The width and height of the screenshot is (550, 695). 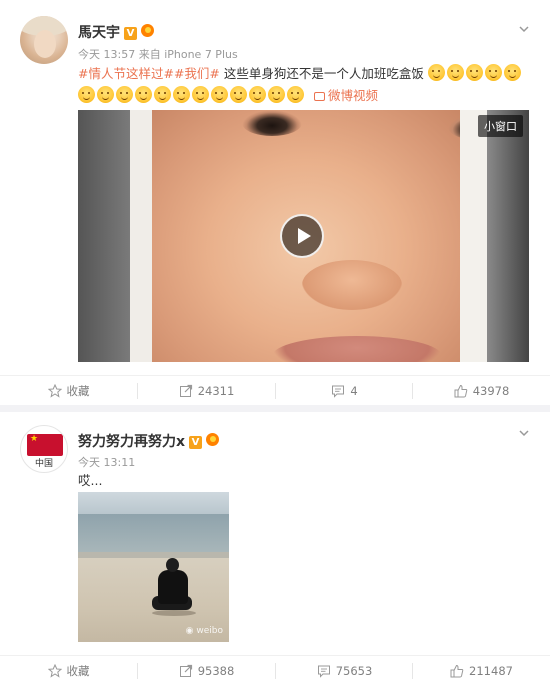 What do you see at coordinates (197, 73) in the screenshot?
I see `topic-link: #我们#` at bounding box center [197, 73].